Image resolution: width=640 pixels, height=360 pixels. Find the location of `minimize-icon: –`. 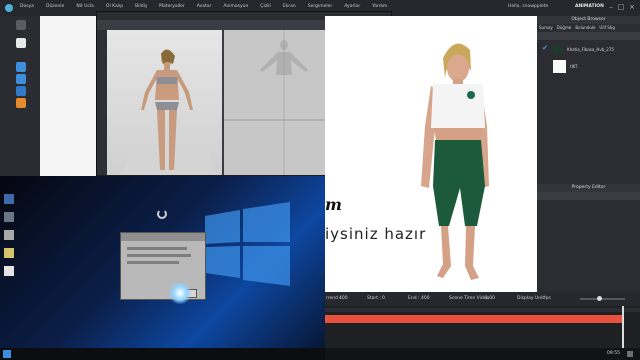

minimize-icon: – is located at coordinates (611, 7).